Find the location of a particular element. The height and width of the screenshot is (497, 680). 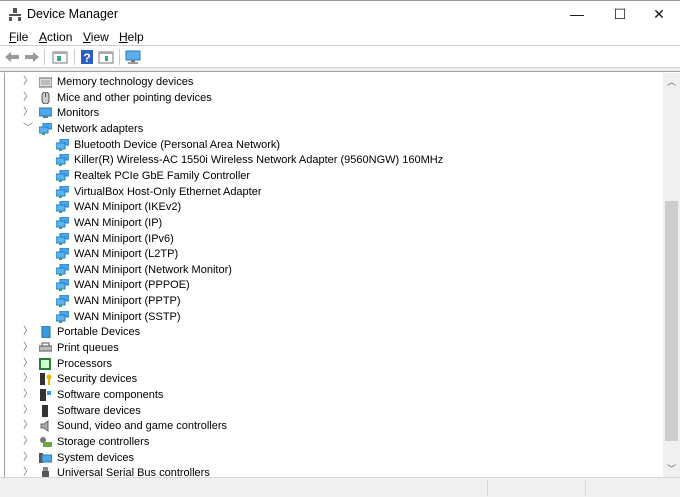

tree-item-label: Sound, video and game controllers is located at coordinates (142, 426).